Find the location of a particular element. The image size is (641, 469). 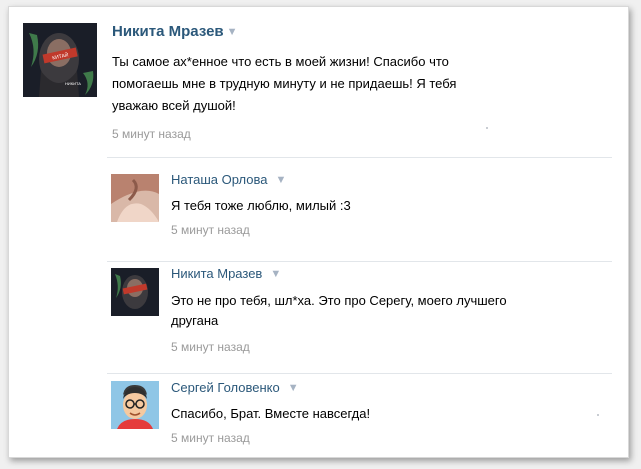

comment-author: Наташа Орлова ▼ is located at coordinates (228, 179).